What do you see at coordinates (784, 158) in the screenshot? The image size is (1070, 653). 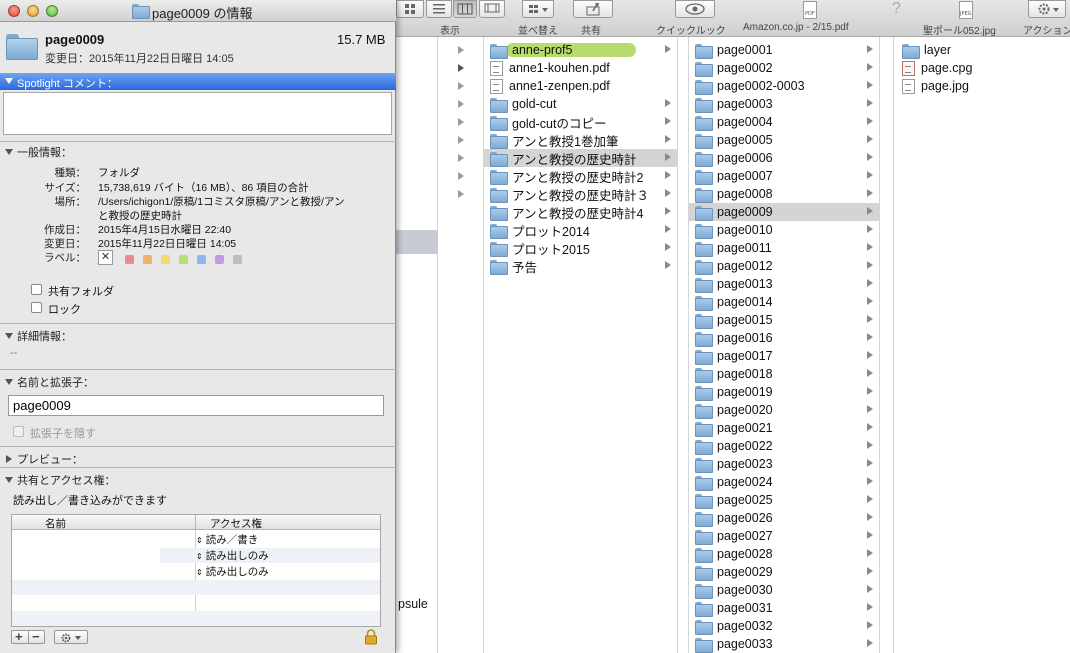 I see `list-item: page0006` at bounding box center [784, 158].